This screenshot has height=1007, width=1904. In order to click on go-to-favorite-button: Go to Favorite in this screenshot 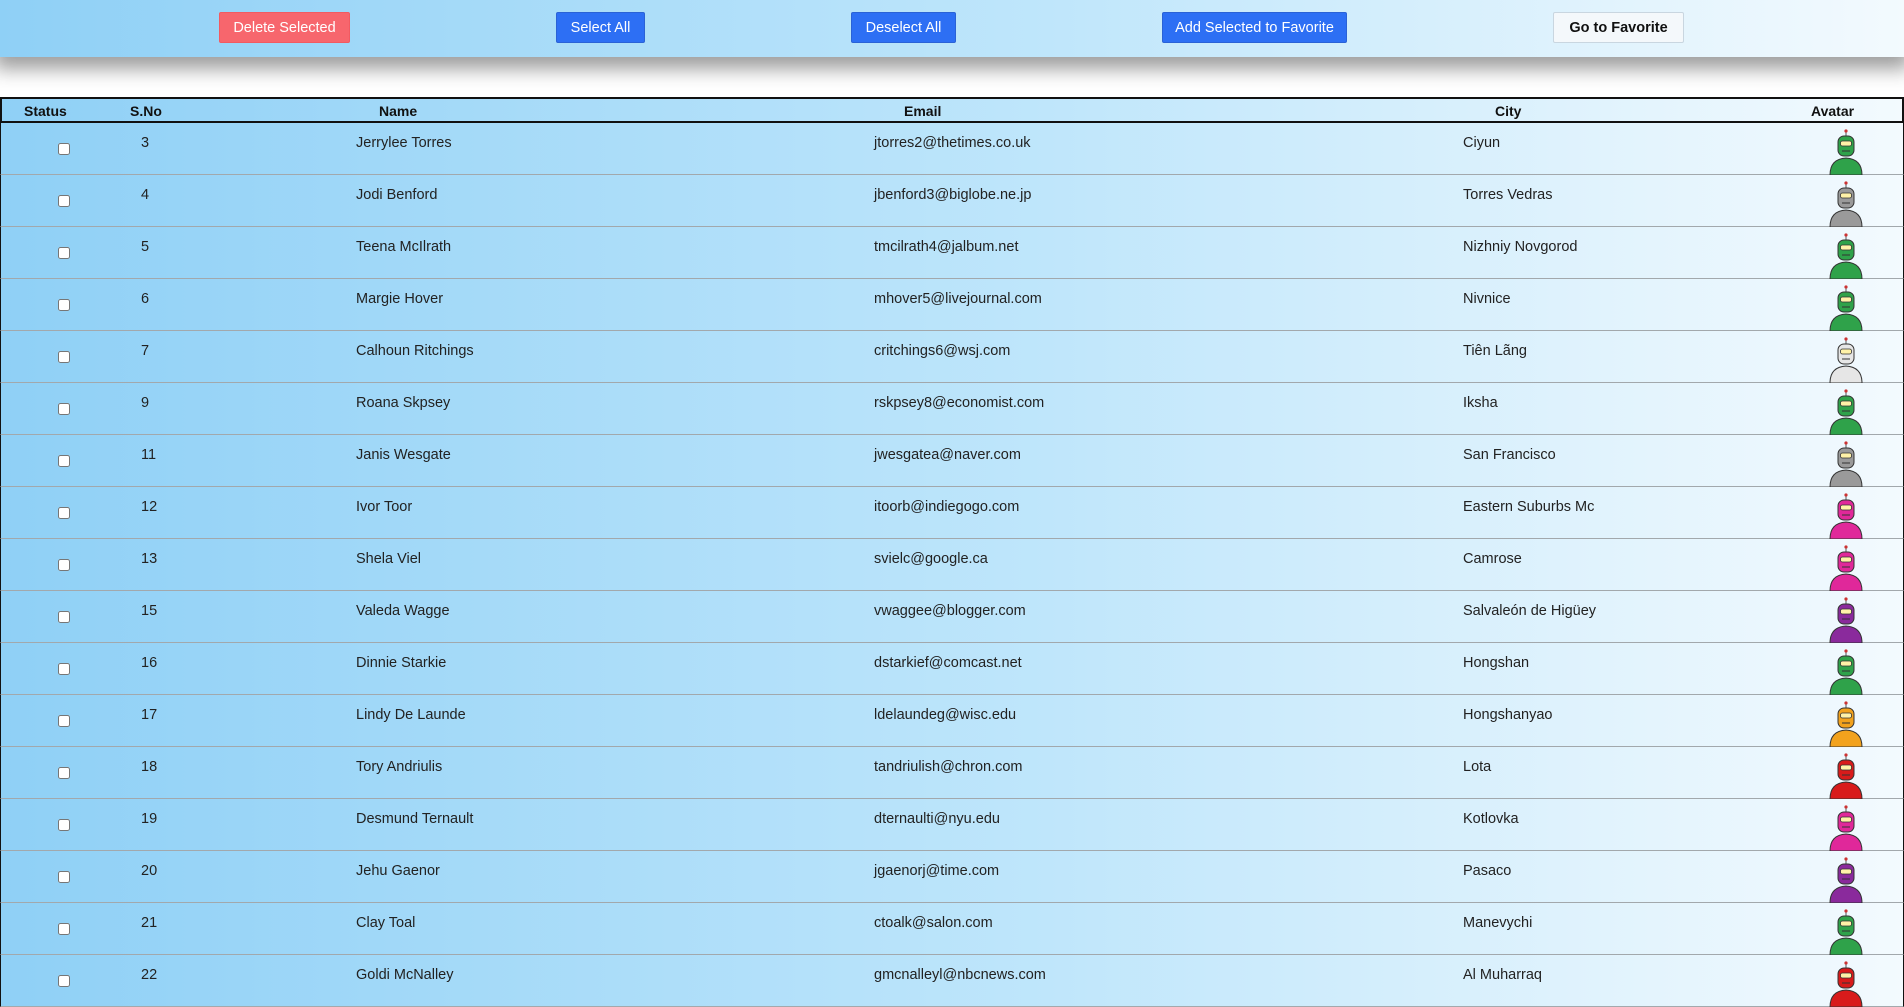, I will do `click(1618, 27)`.